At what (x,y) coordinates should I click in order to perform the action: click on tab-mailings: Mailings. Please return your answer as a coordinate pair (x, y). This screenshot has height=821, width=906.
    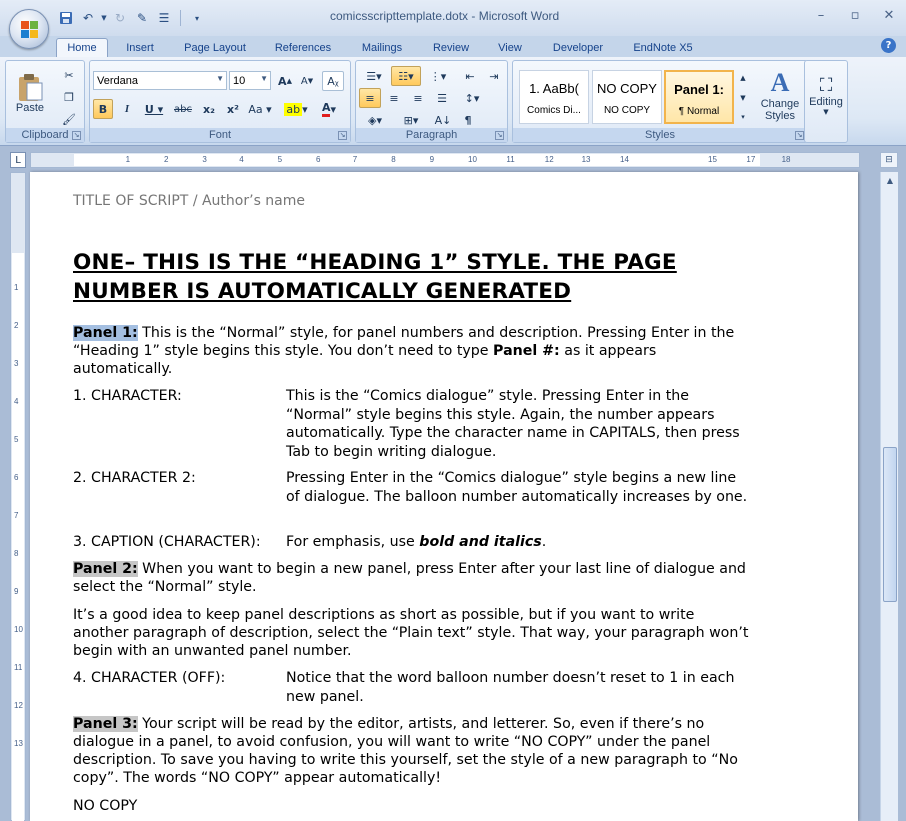
    Looking at the image, I should click on (382, 47).